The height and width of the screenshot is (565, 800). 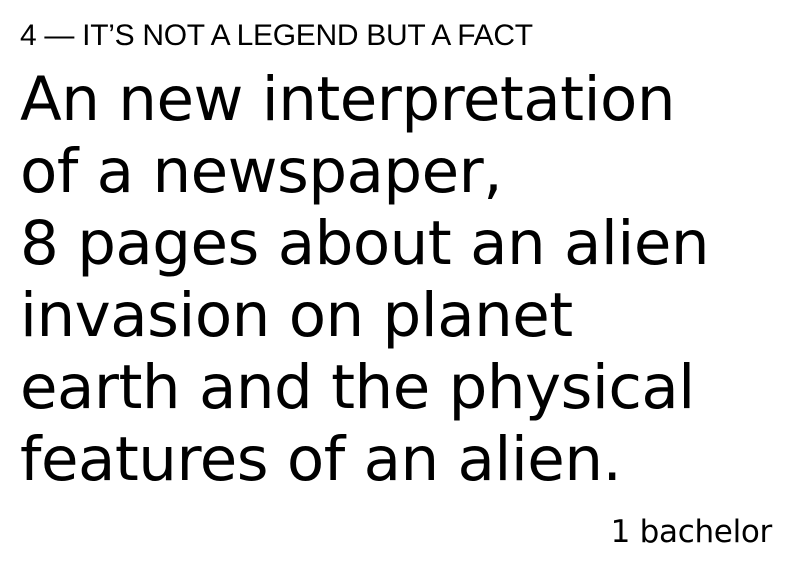 I want to click on headline-line: 8 pages about an alien, so click(x=365, y=243).